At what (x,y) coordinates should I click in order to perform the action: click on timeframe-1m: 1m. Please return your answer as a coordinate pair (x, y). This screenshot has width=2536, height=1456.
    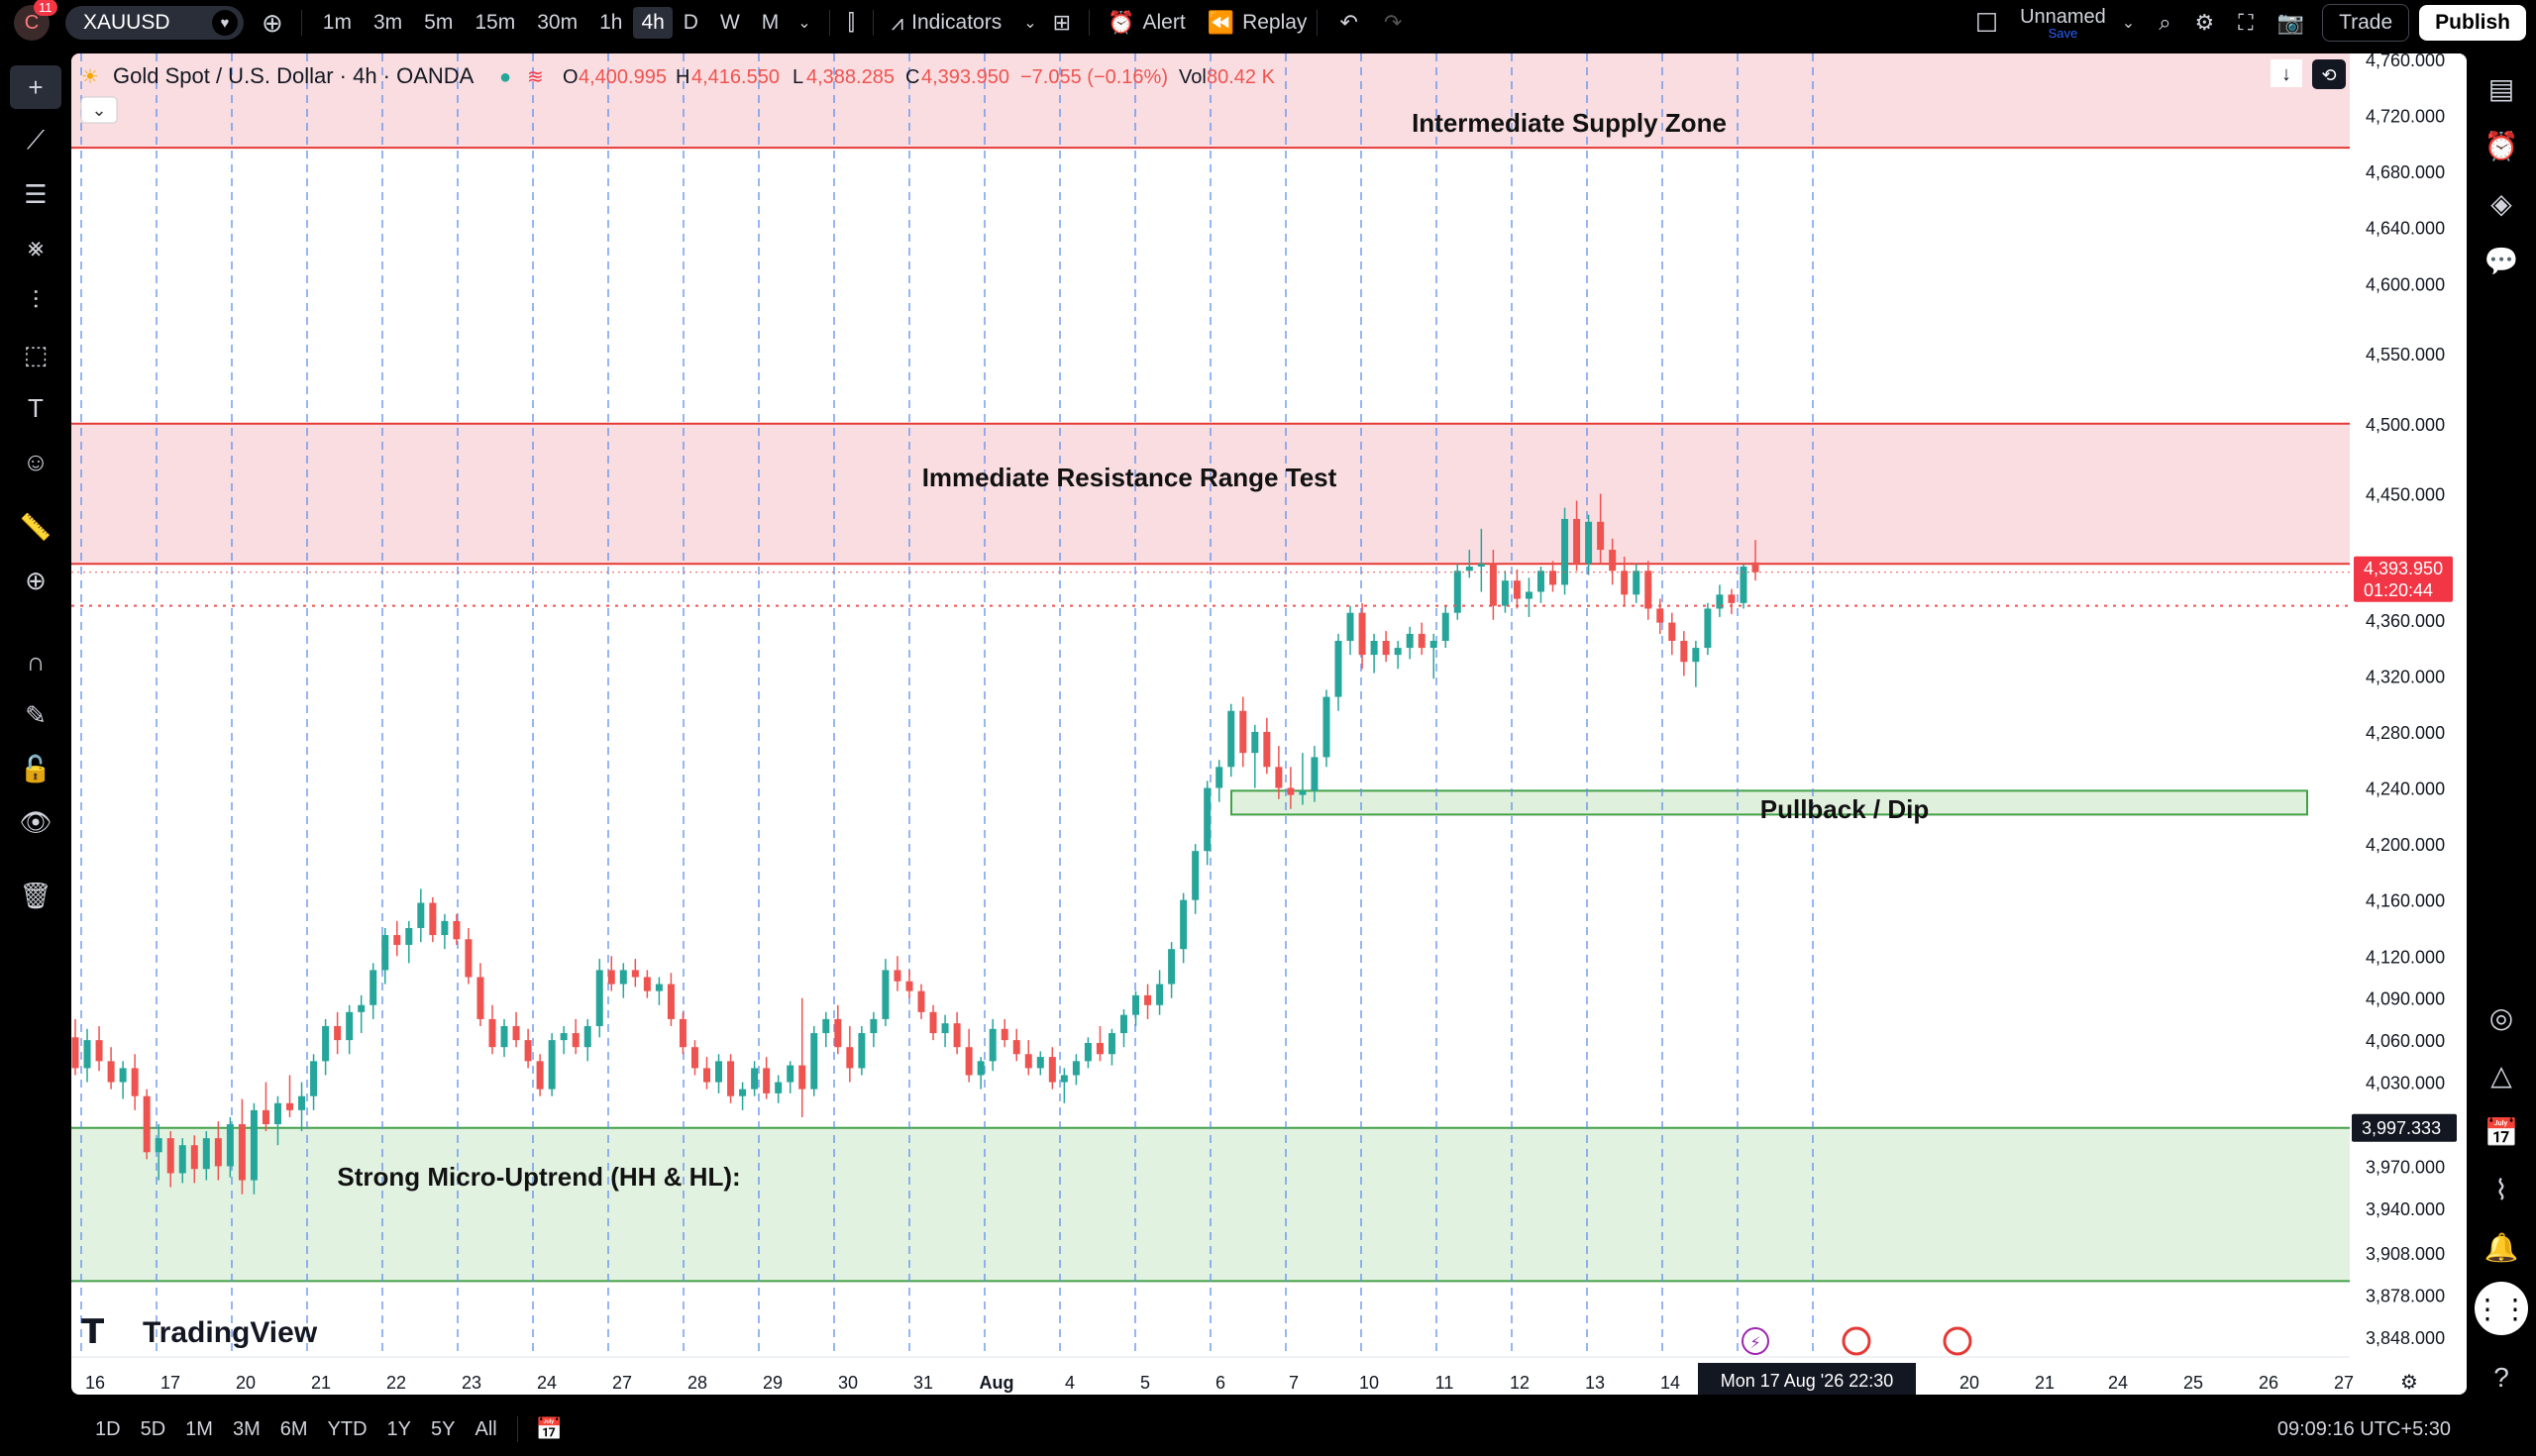
    Looking at the image, I should click on (337, 23).